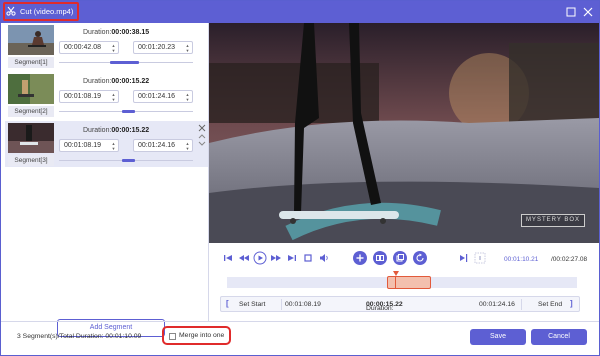 The height and width of the screenshot is (356, 600). What do you see at coordinates (172, 336) in the screenshot?
I see `merge-checkbox` at bounding box center [172, 336].